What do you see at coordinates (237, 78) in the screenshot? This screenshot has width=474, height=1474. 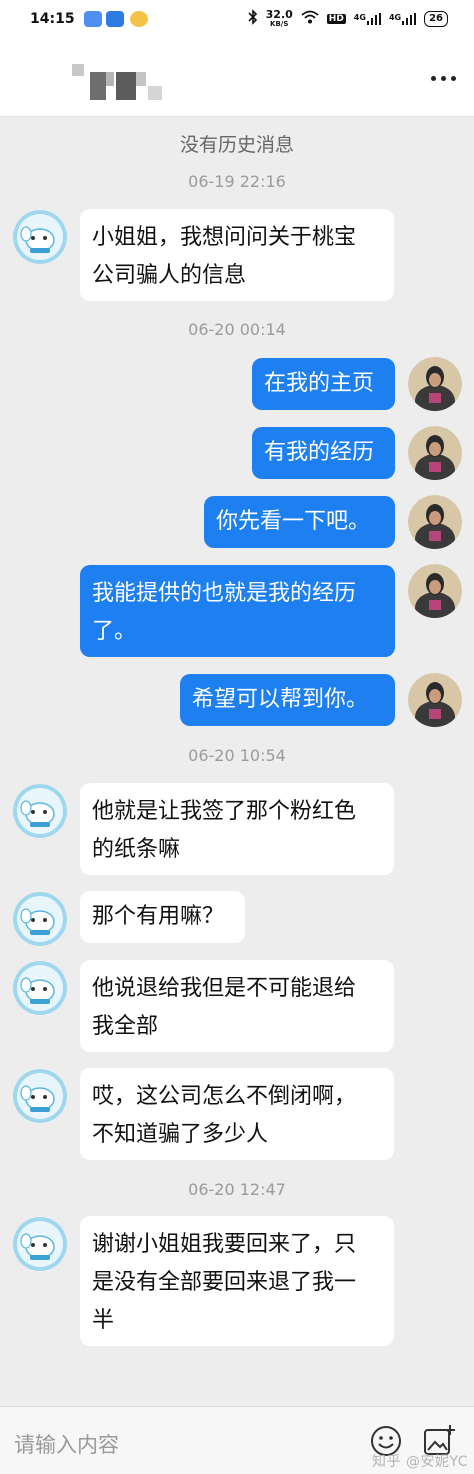 I see `chat-header` at bounding box center [237, 78].